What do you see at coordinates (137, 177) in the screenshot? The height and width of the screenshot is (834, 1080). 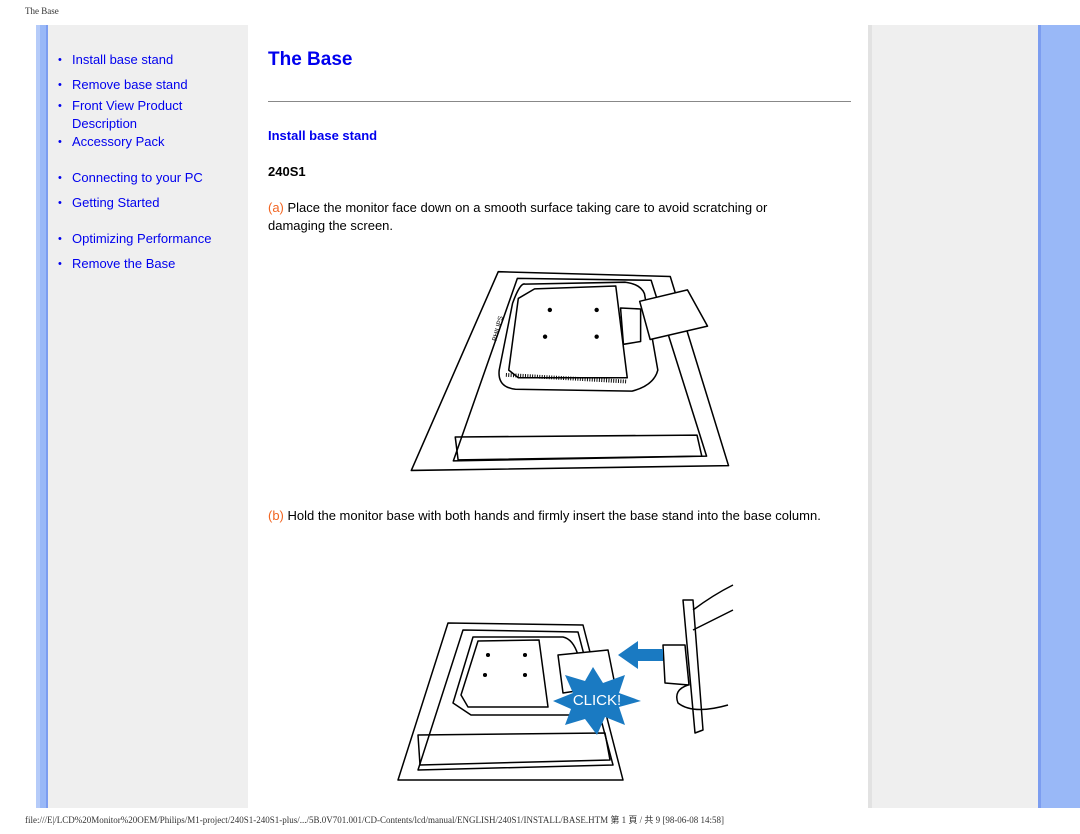 I see `nav-link-connecting-to-your-pc: Connecting to your PC` at bounding box center [137, 177].